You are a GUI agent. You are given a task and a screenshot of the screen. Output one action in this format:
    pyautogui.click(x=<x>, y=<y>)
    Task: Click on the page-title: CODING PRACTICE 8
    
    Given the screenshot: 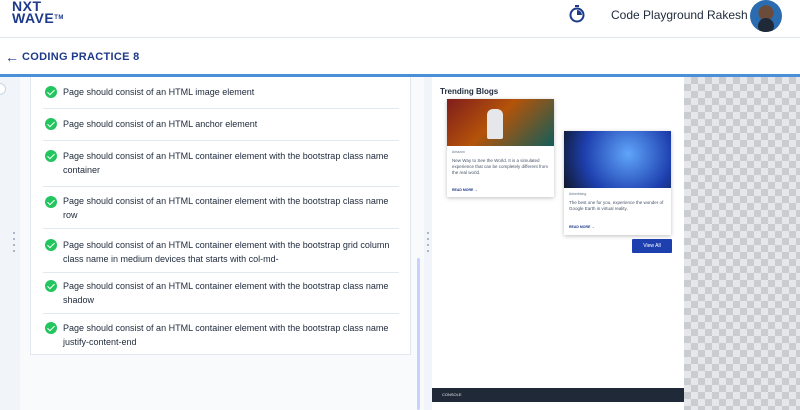 What is the action you would take?
    pyautogui.click(x=81, y=57)
    